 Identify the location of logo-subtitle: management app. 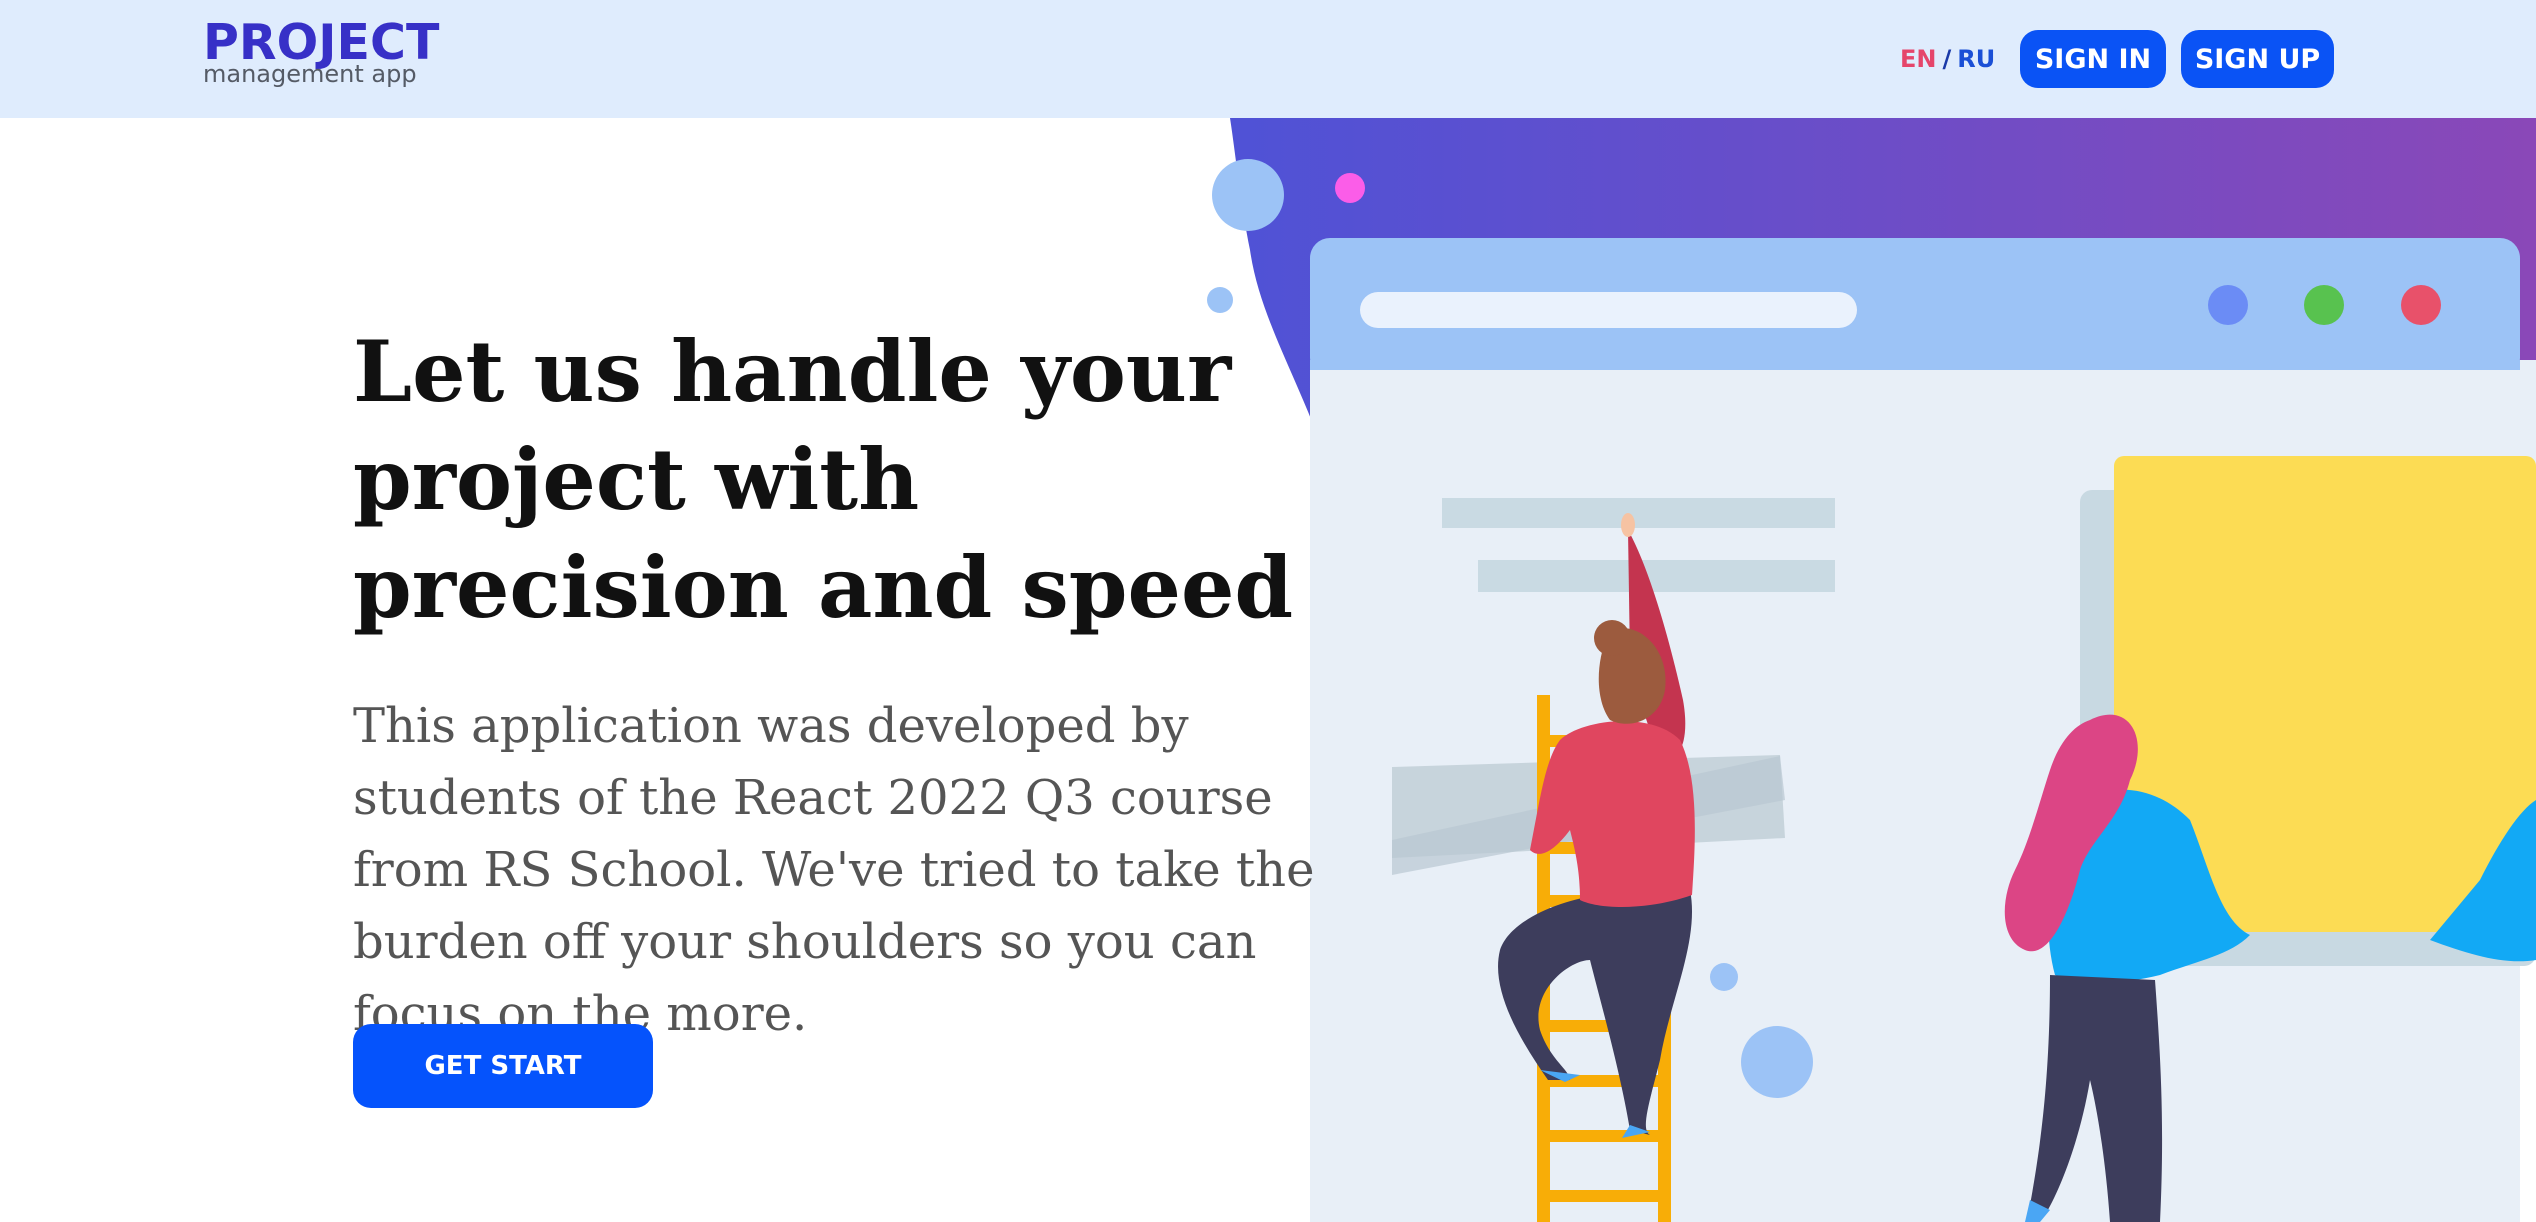
(310, 74).